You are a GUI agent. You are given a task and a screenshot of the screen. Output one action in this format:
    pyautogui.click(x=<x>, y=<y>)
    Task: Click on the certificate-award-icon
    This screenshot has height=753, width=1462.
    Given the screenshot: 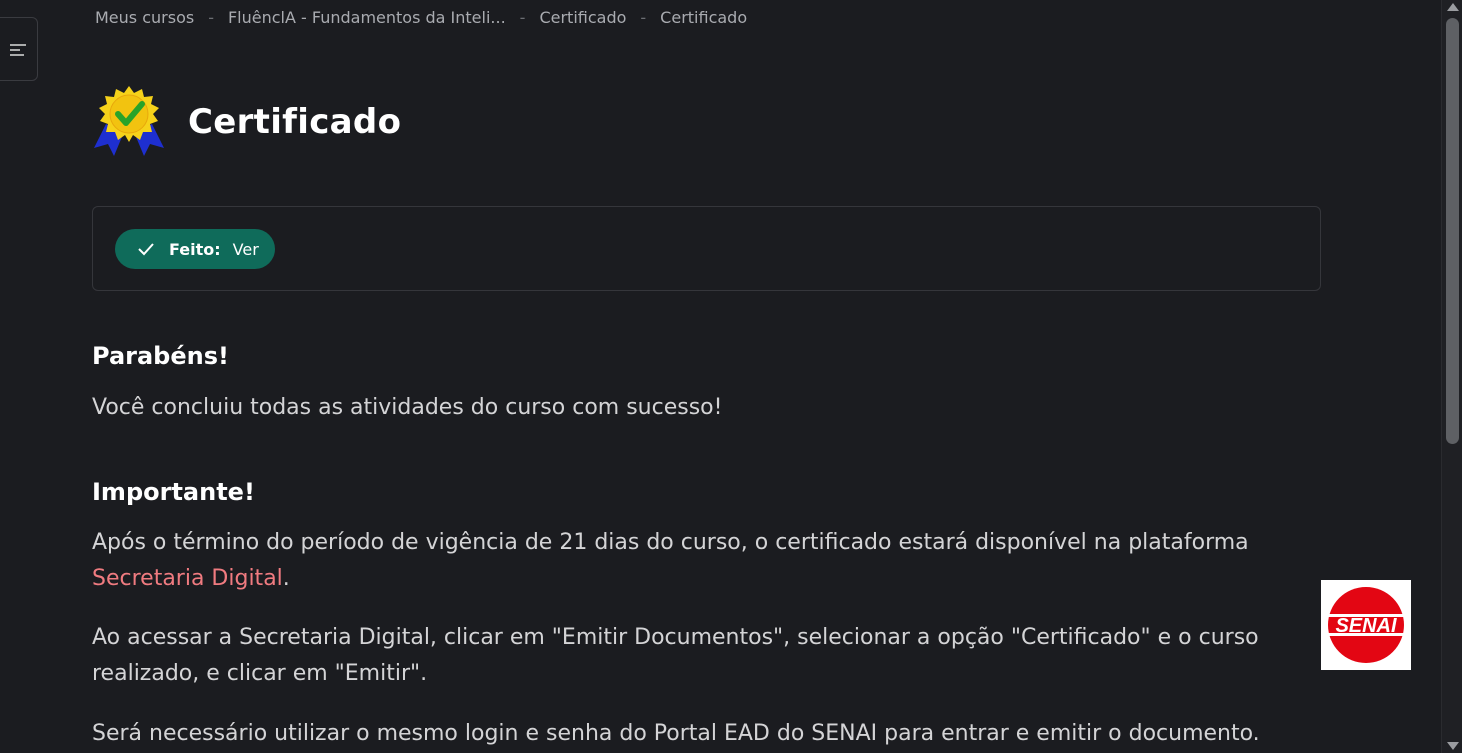 What is the action you would take?
    pyautogui.click(x=129, y=121)
    